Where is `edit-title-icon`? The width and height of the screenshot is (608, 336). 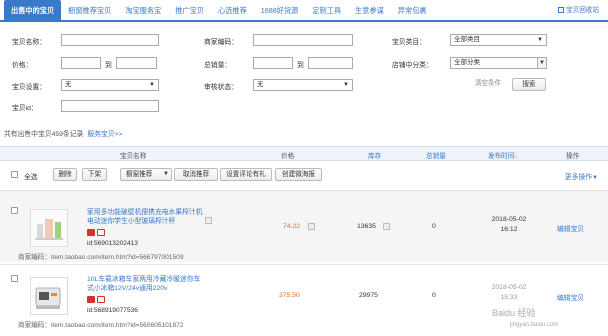
edit-title-icon is located at coordinates (208, 220).